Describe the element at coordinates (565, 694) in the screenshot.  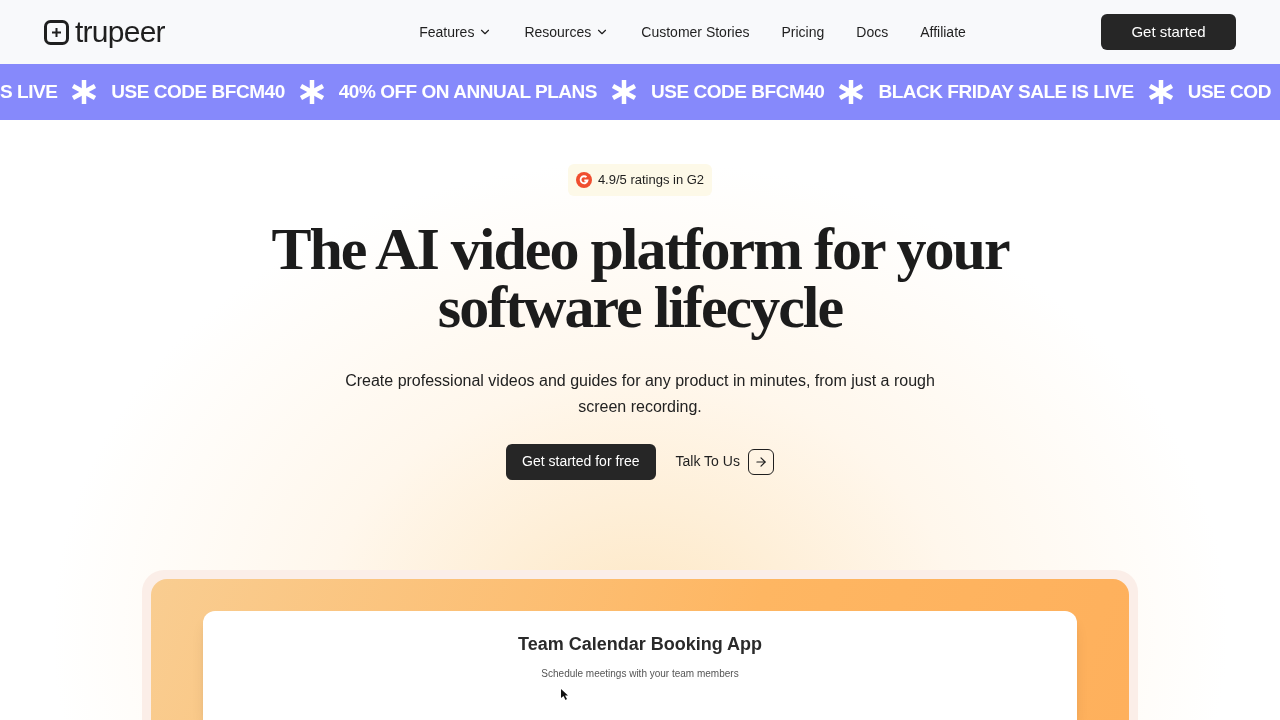
I see `cursor-icon` at that location.